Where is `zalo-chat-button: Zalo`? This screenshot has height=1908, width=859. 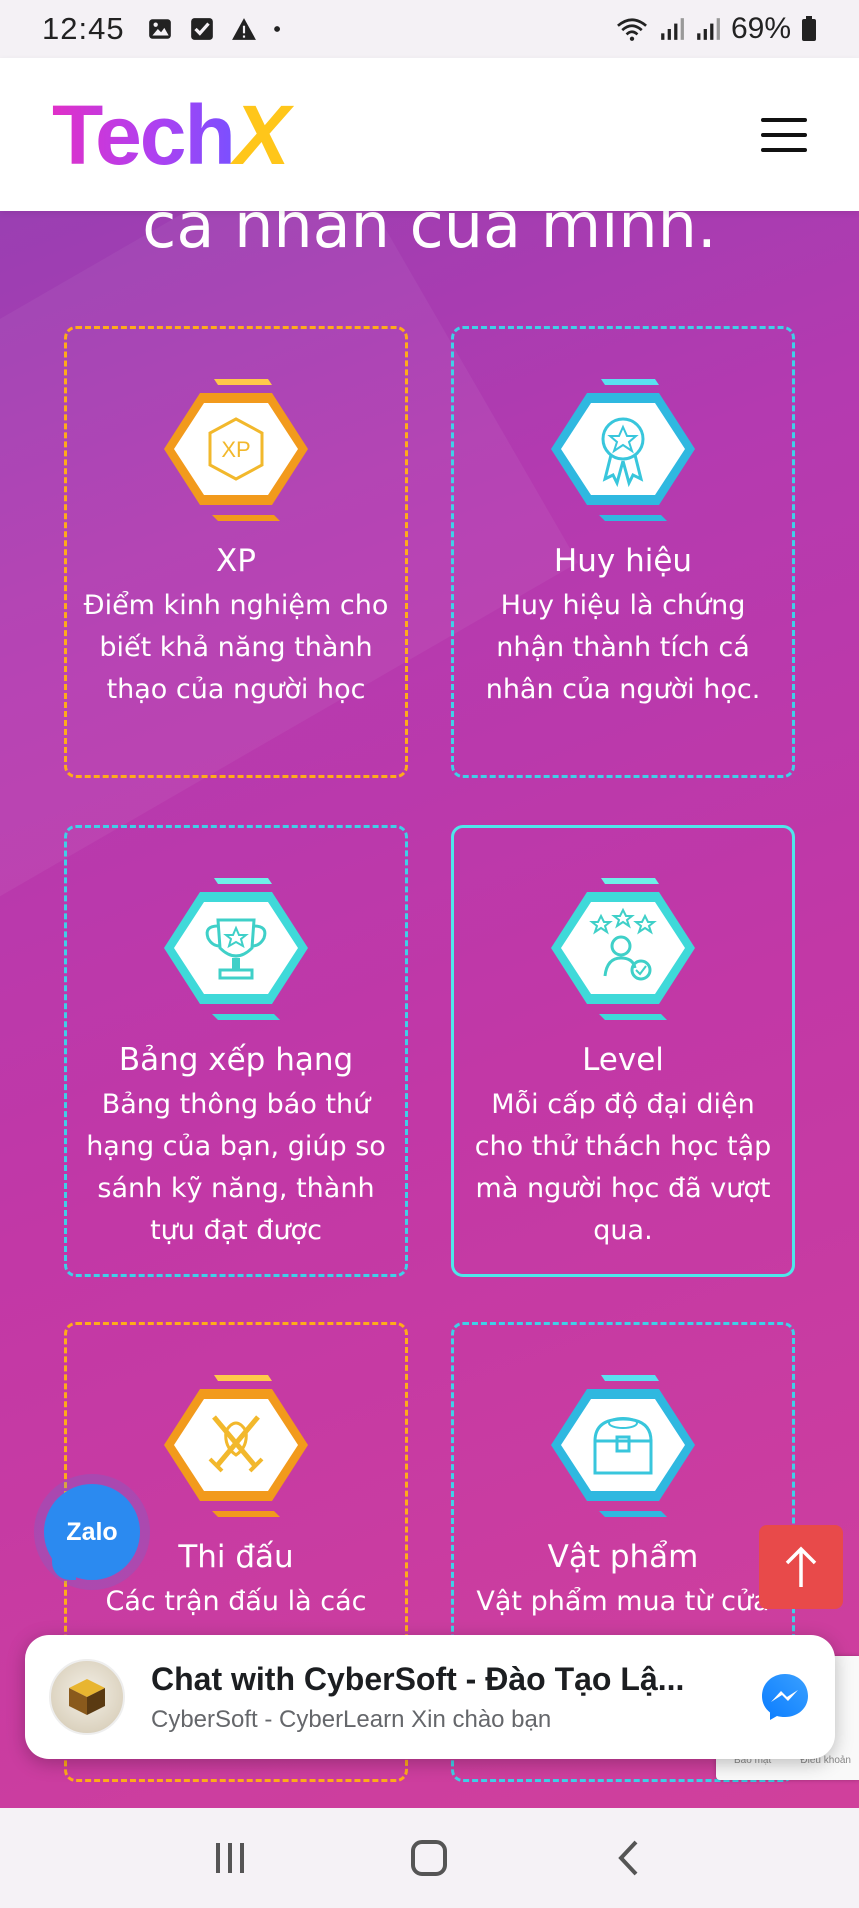
zalo-chat-button: Zalo is located at coordinates (92, 1532).